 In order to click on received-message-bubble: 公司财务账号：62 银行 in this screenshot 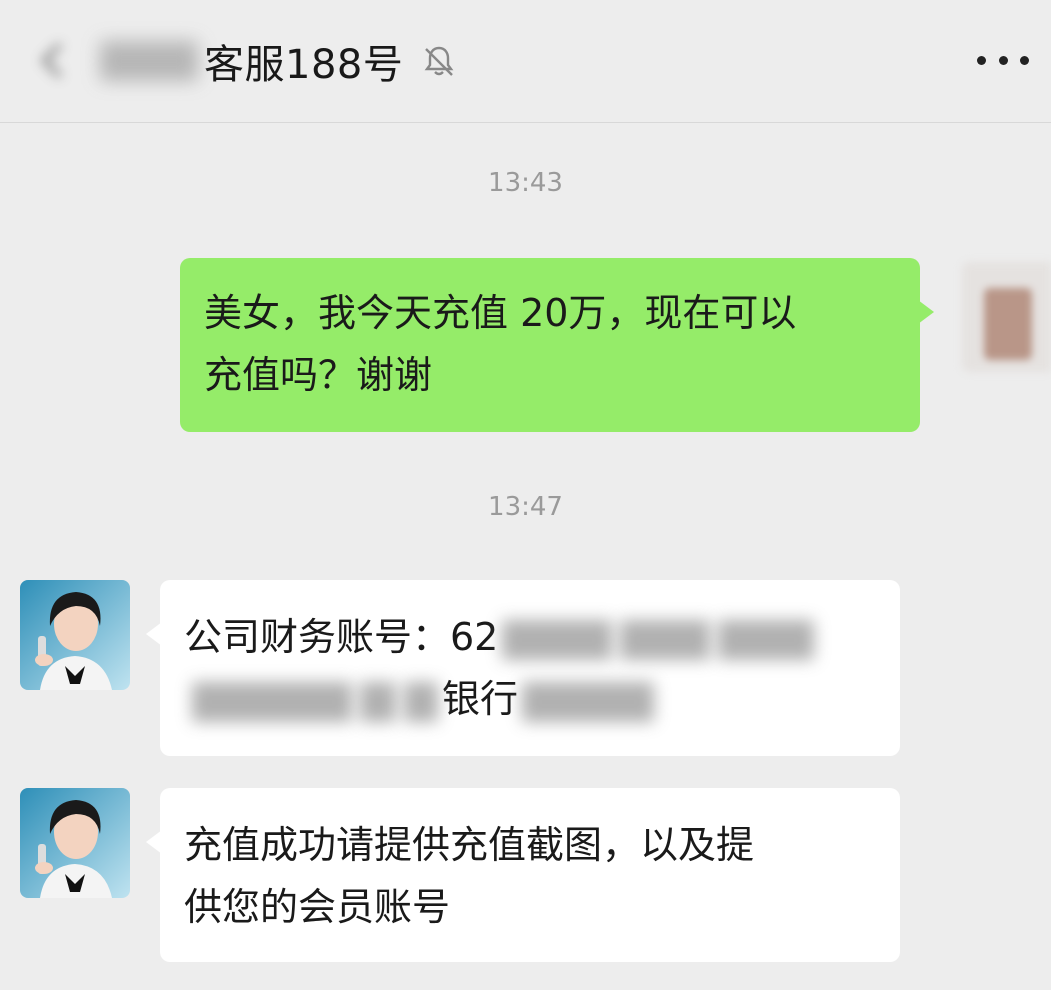, I will do `click(523, 668)`.